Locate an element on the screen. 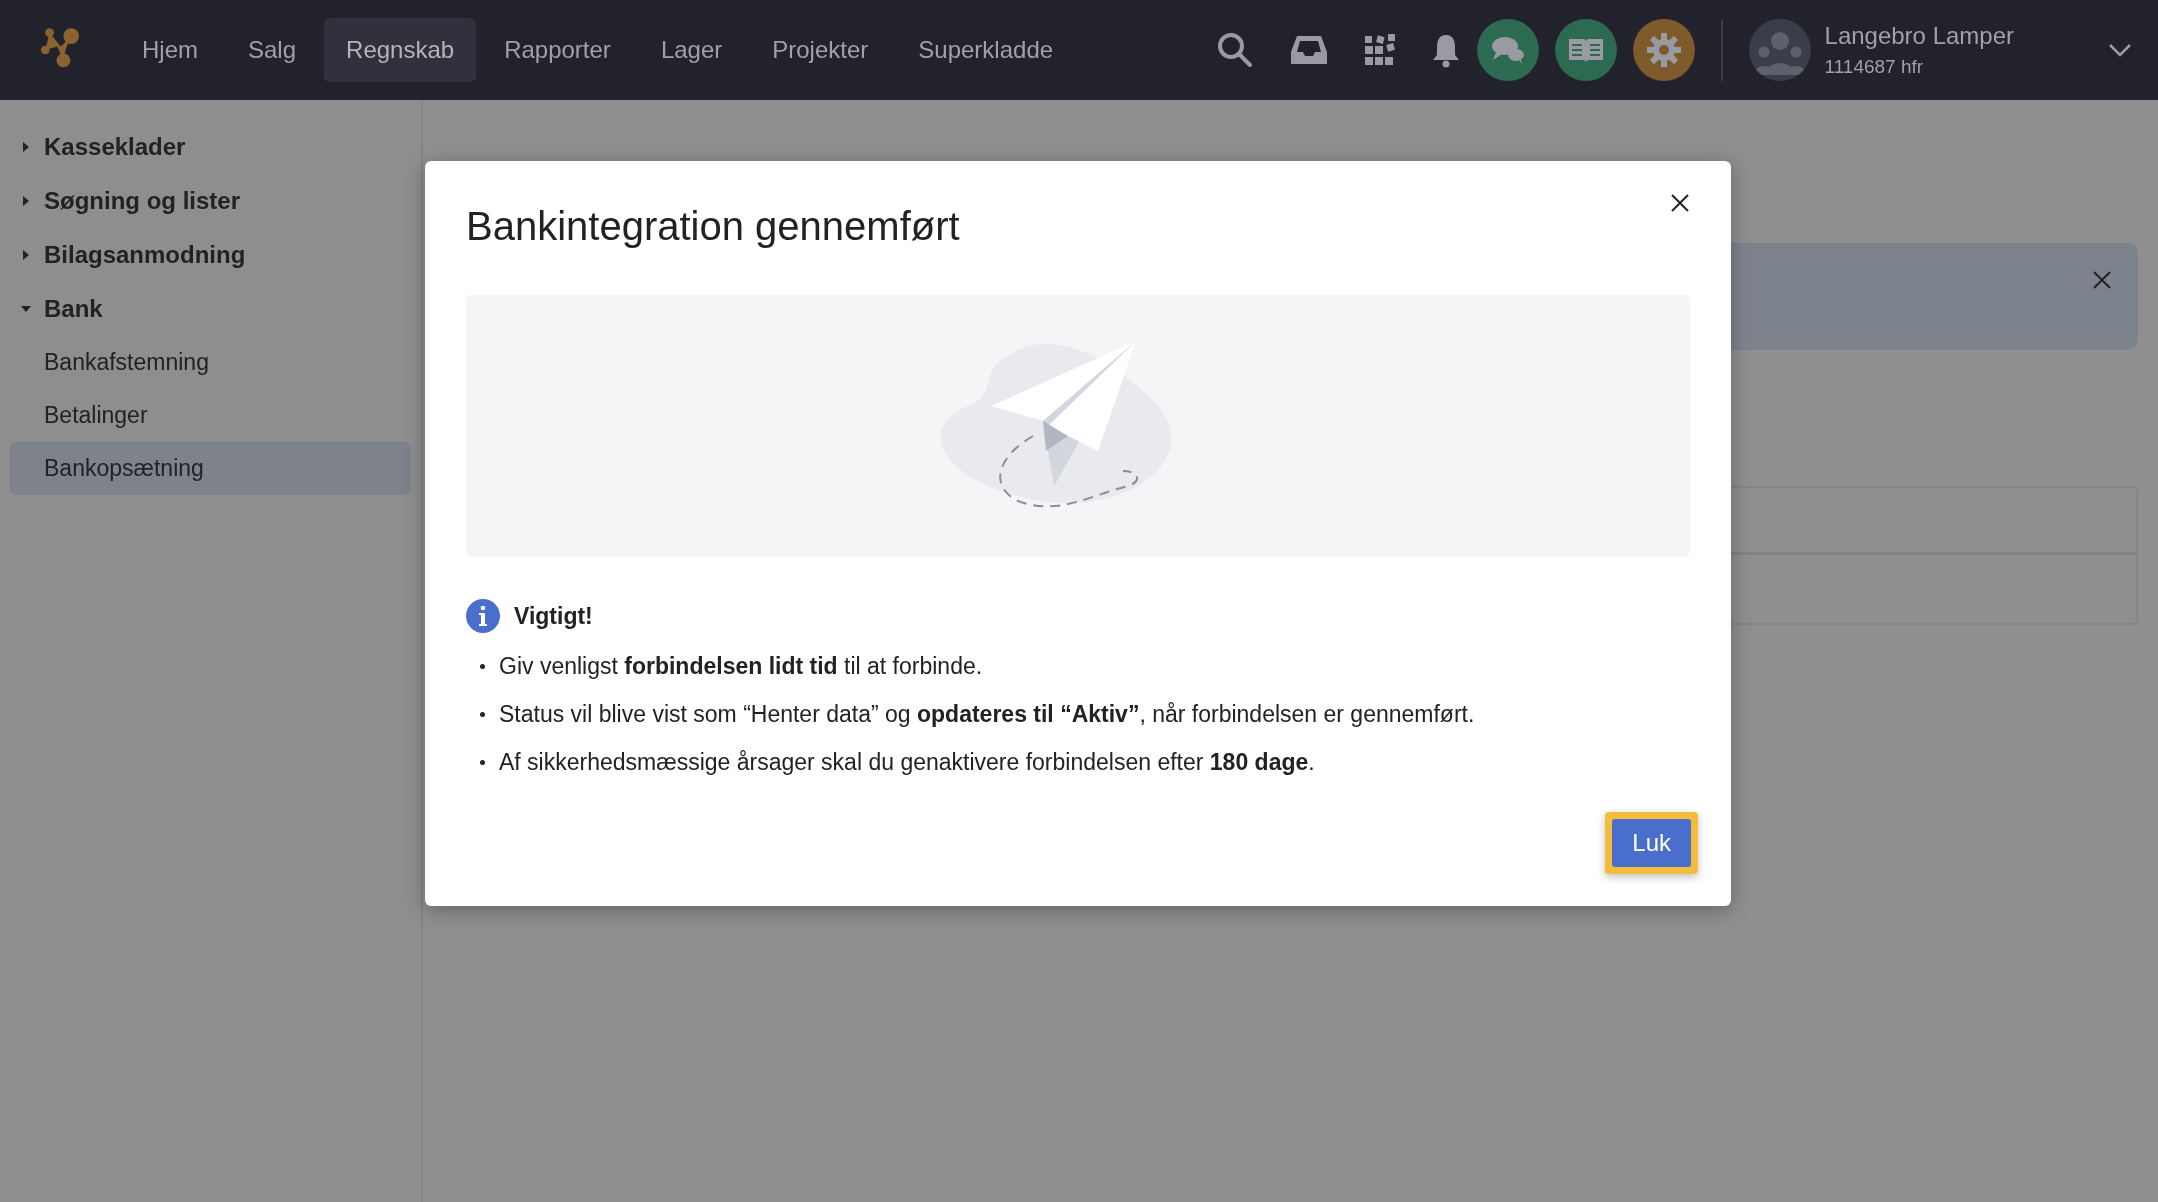  sidebar-group: Bilagsanmodning is located at coordinates (210, 255).